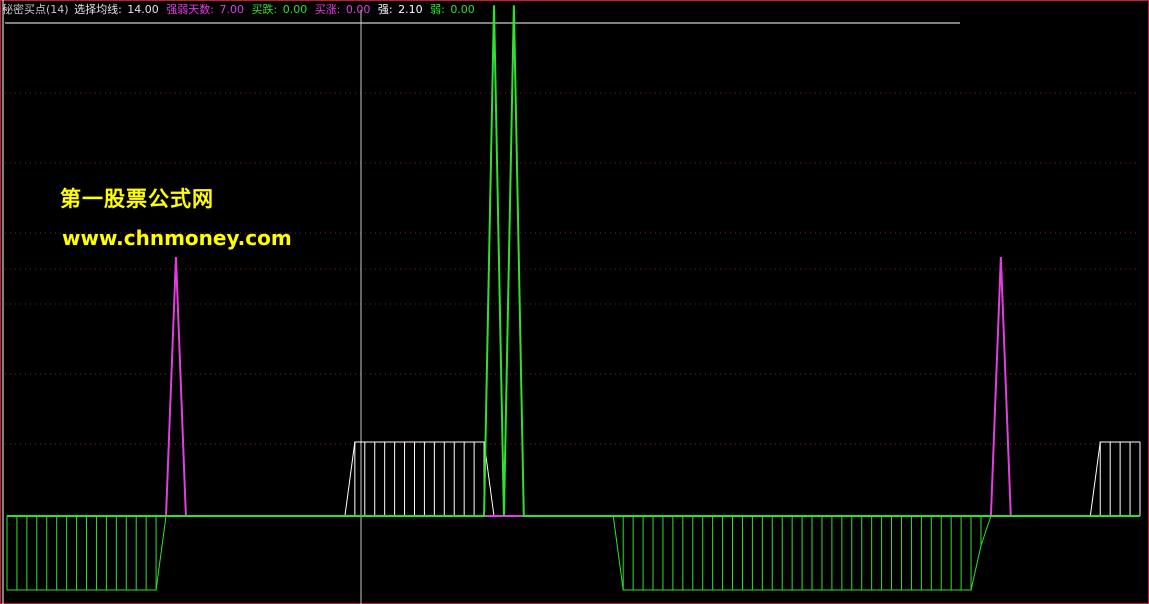  I want to click on legend-buy-up: 买涨: 0.00, so click(344, 9).